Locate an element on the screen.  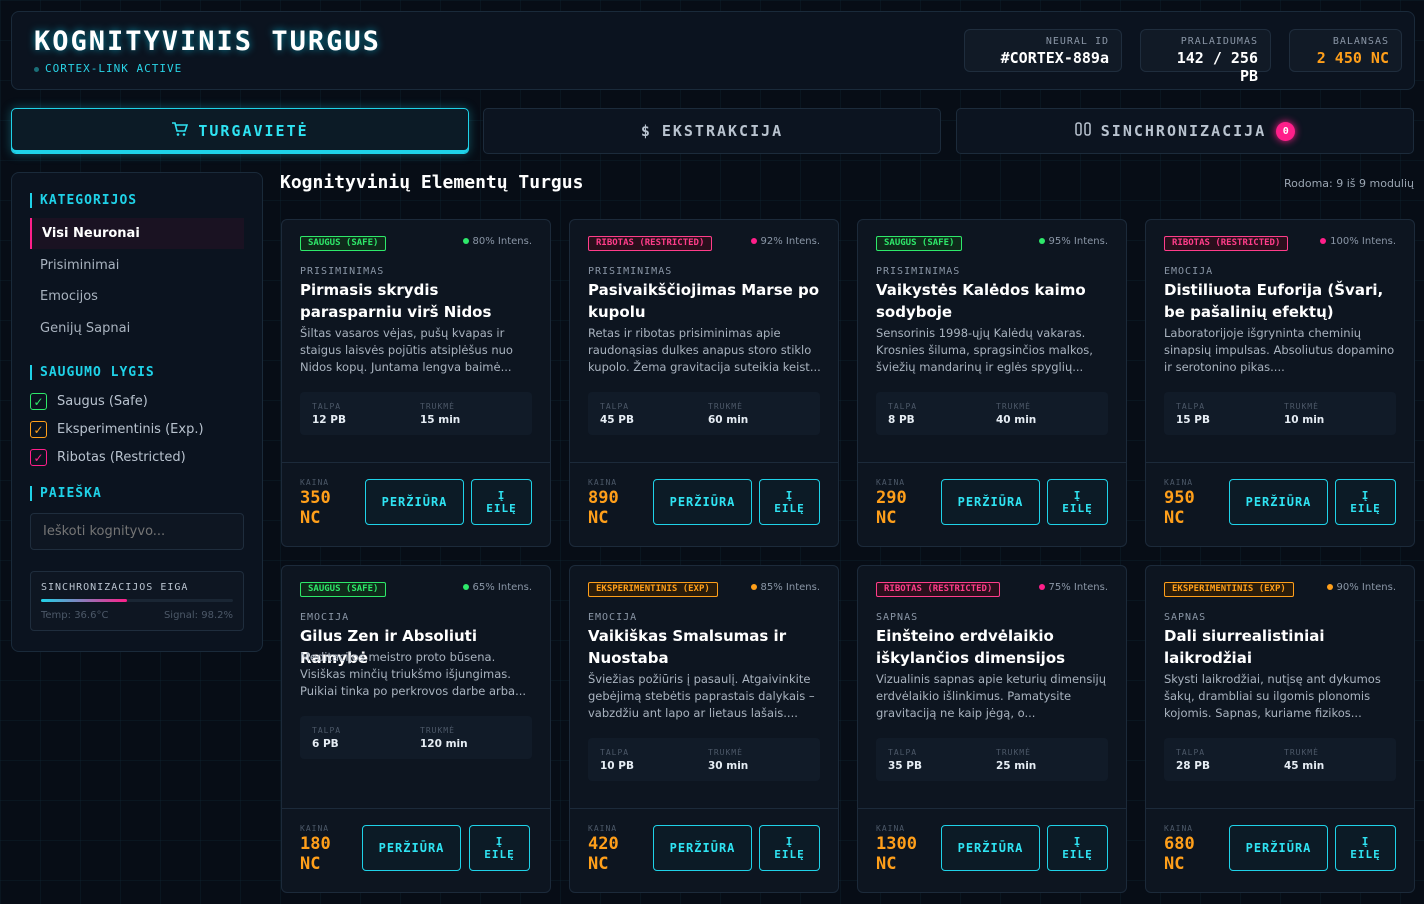
tab-marketplace: TURGAVIETĖ is located at coordinates (240, 131).